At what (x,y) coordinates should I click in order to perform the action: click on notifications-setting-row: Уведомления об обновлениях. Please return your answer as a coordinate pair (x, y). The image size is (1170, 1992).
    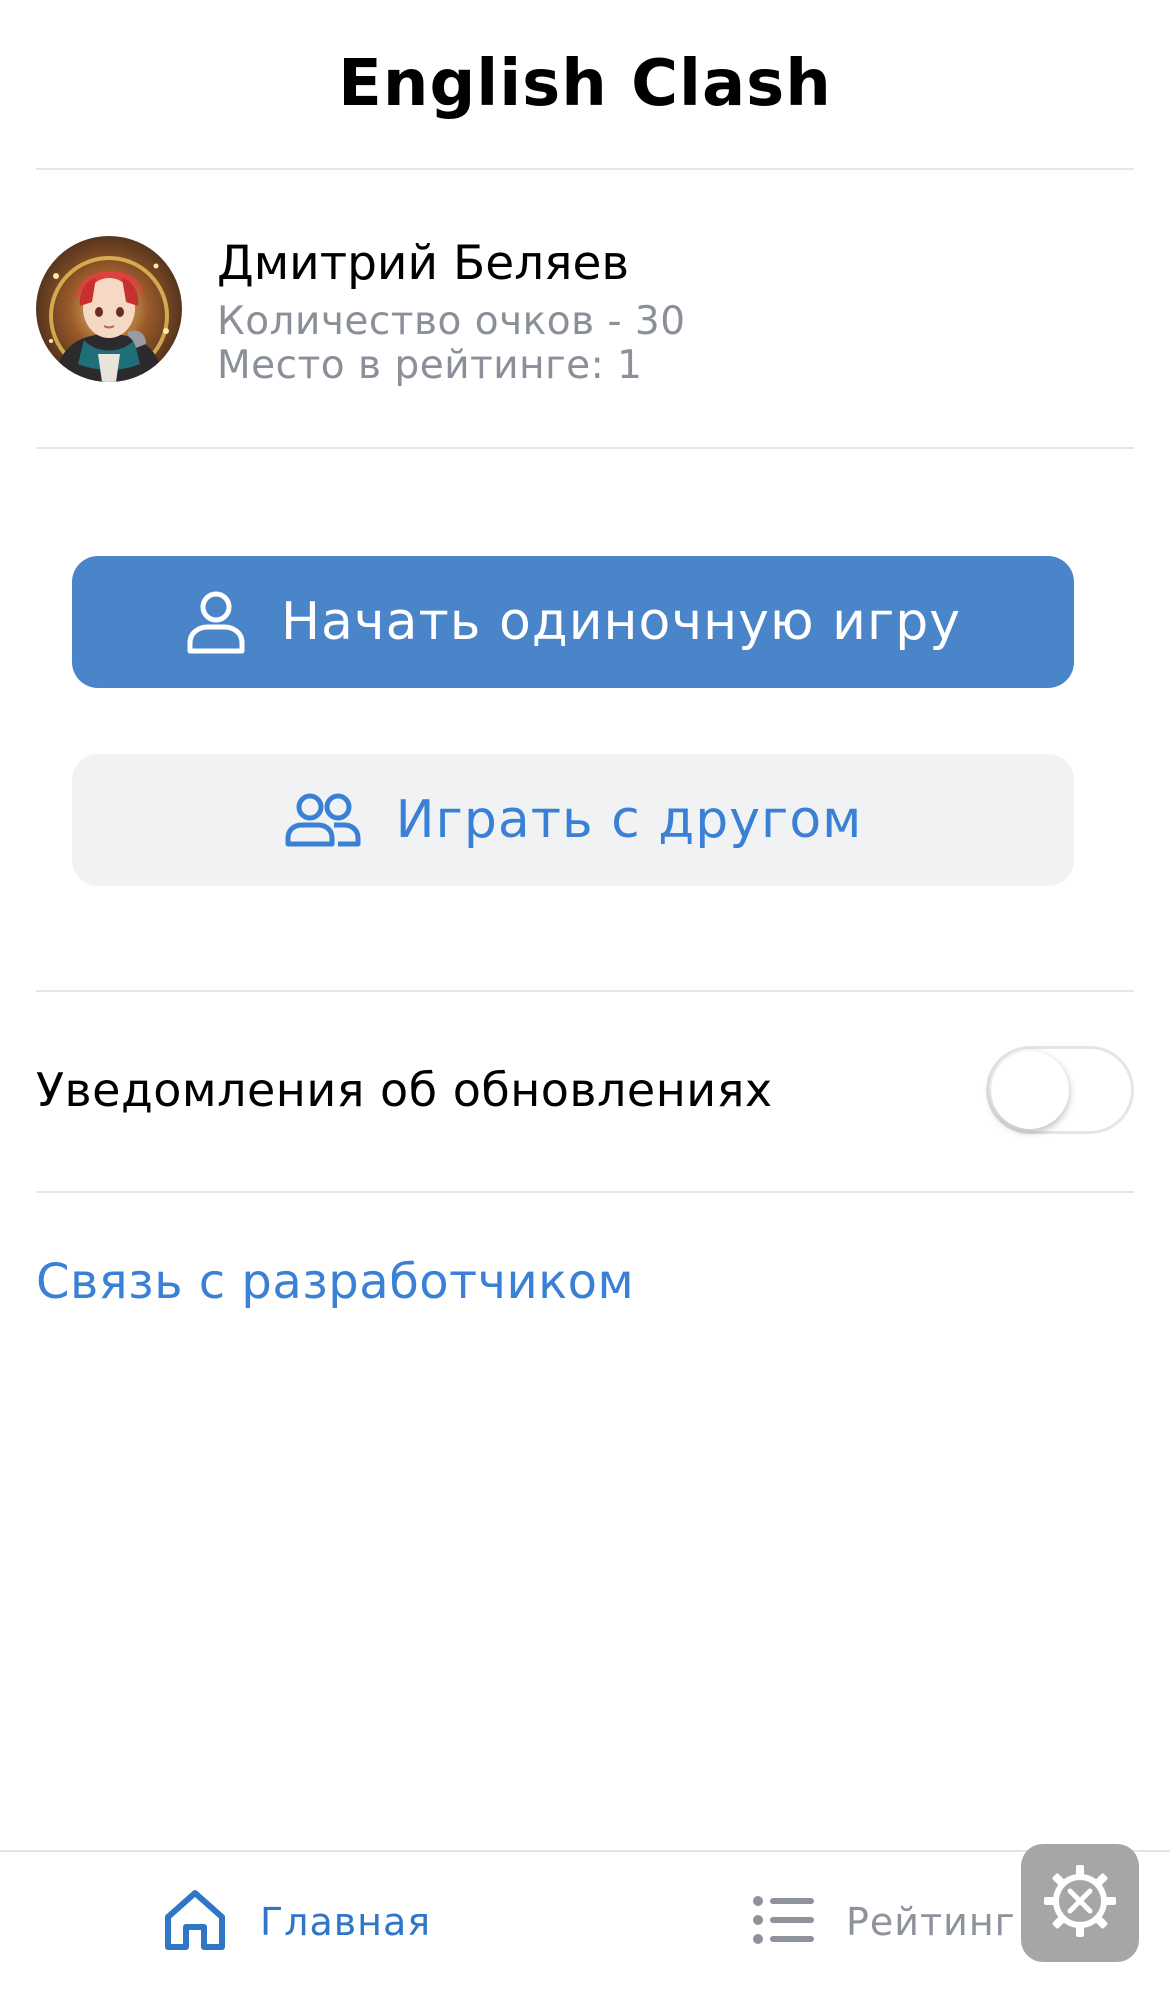
    Looking at the image, I should click on (585, 1090).